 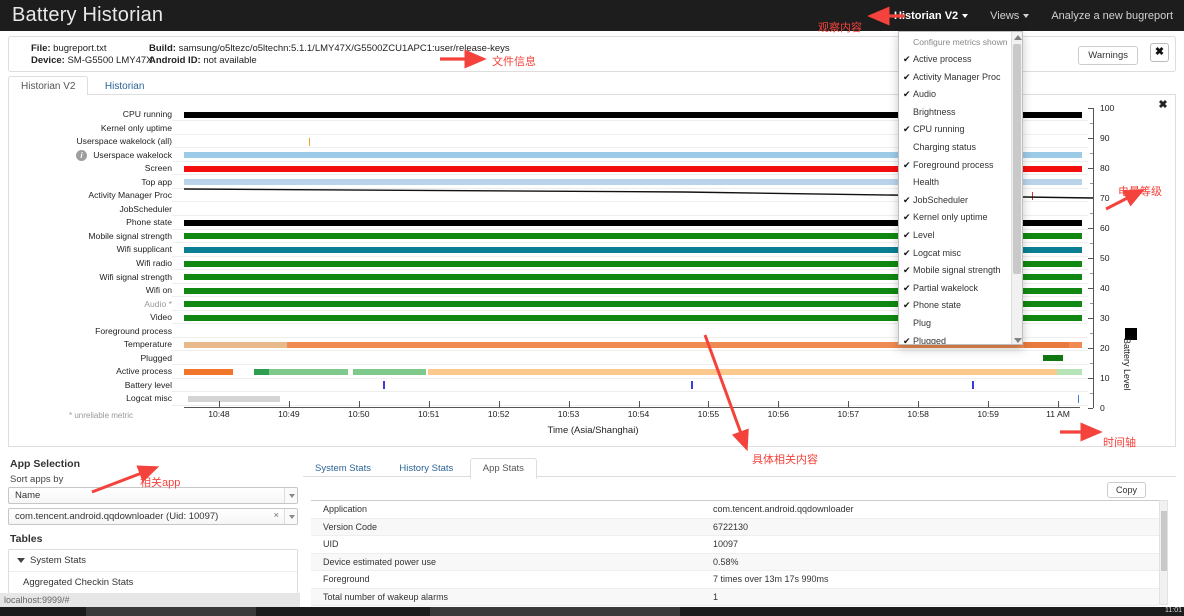 I want to click on x-axis-tick-label: 10:50, so click(x=359, y=414).